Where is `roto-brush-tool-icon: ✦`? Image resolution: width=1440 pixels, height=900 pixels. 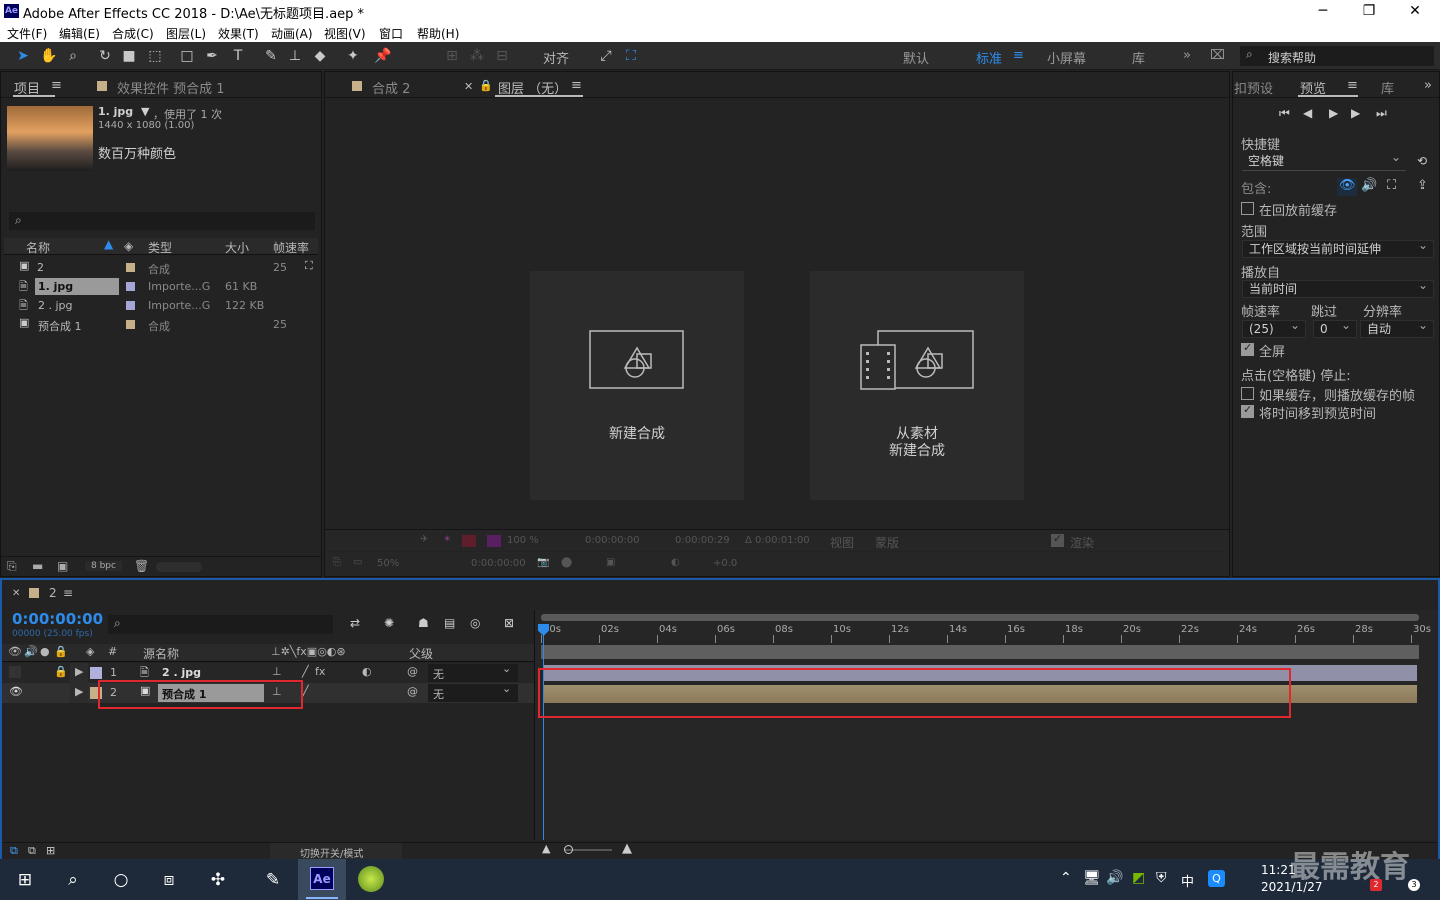 roto-brush-tool-icon: ✦ is located at coordinates (353, 56).